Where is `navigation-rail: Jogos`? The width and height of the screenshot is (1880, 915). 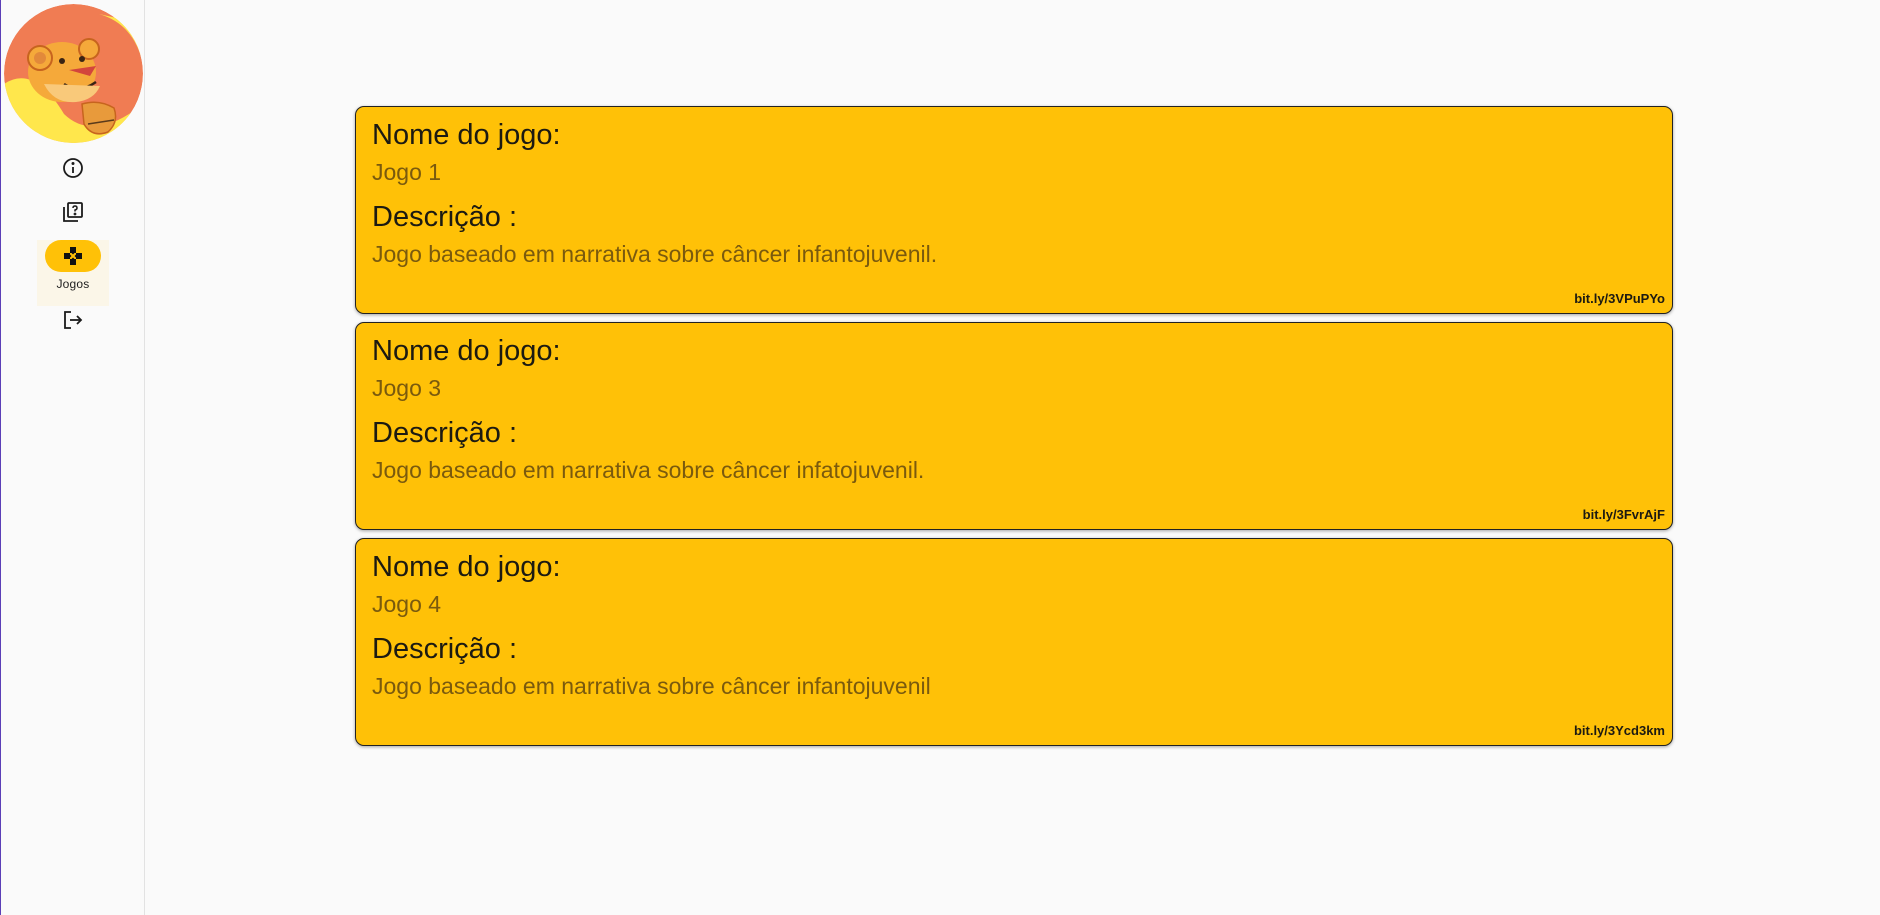 navigation-rail: Jogos is located at coordinates (73, 457).